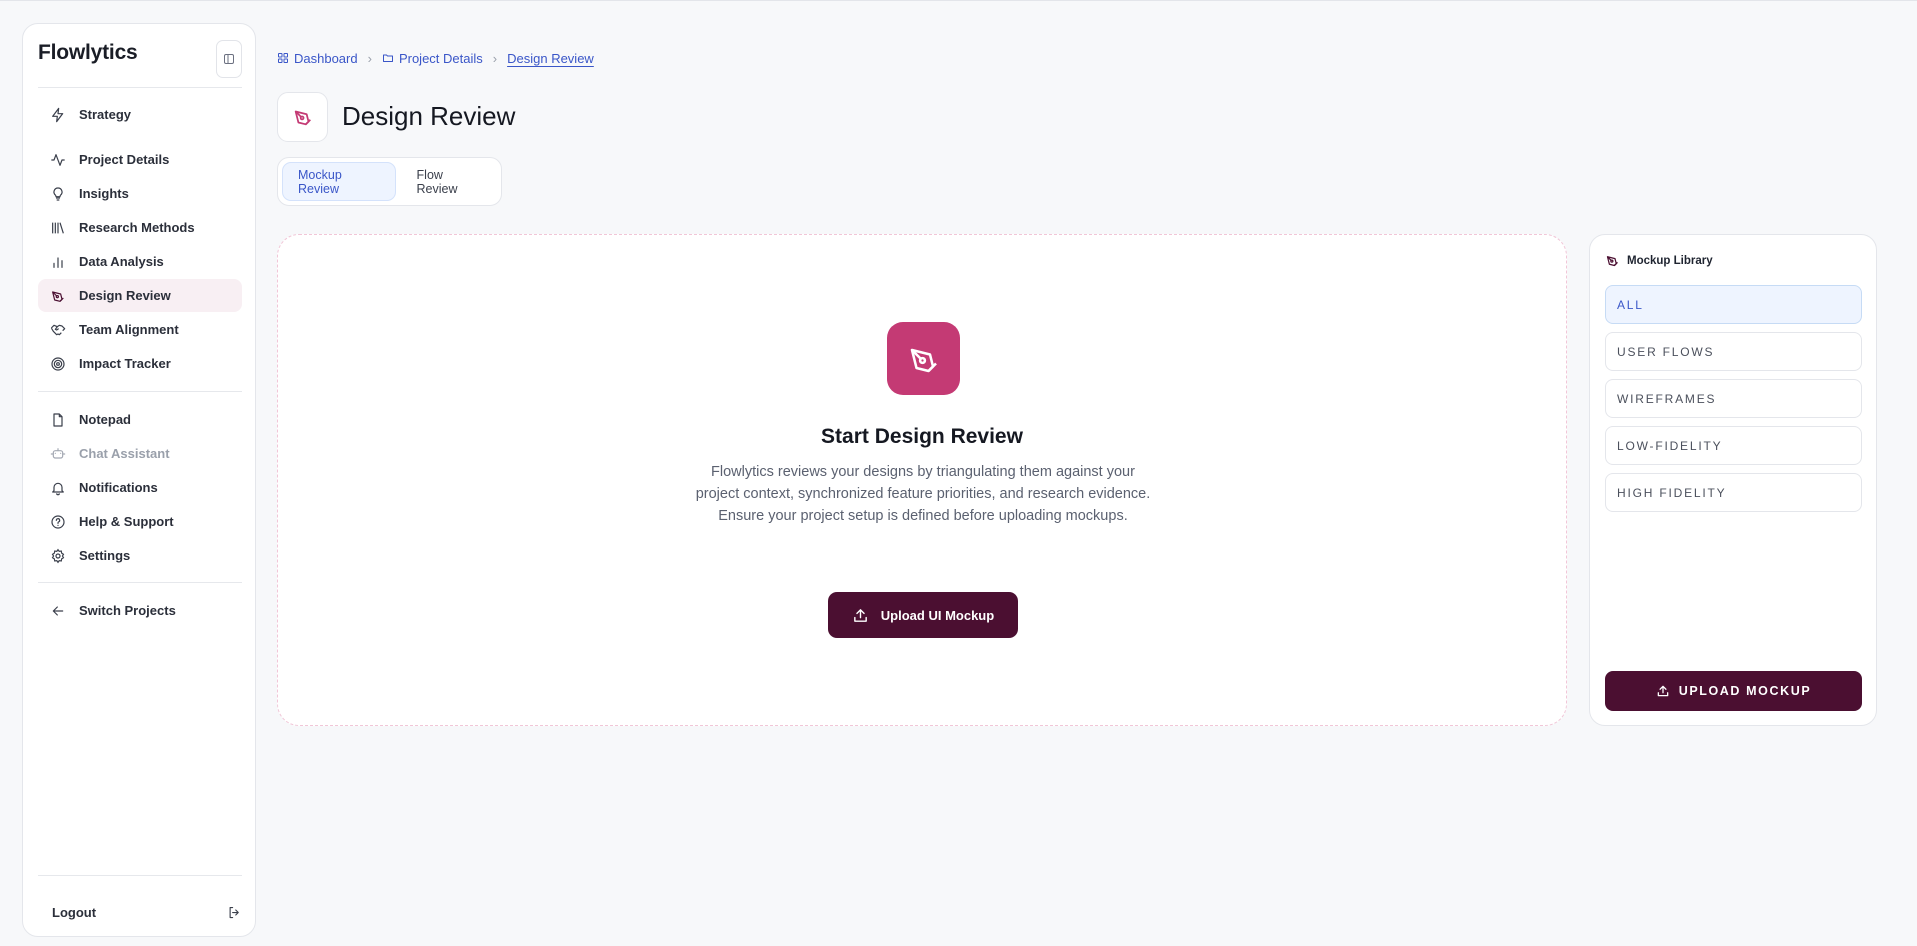 This screenshot has height=946, width=1917. I want to click on mockup-library-title: Mockup Library, so click(1670, 260).